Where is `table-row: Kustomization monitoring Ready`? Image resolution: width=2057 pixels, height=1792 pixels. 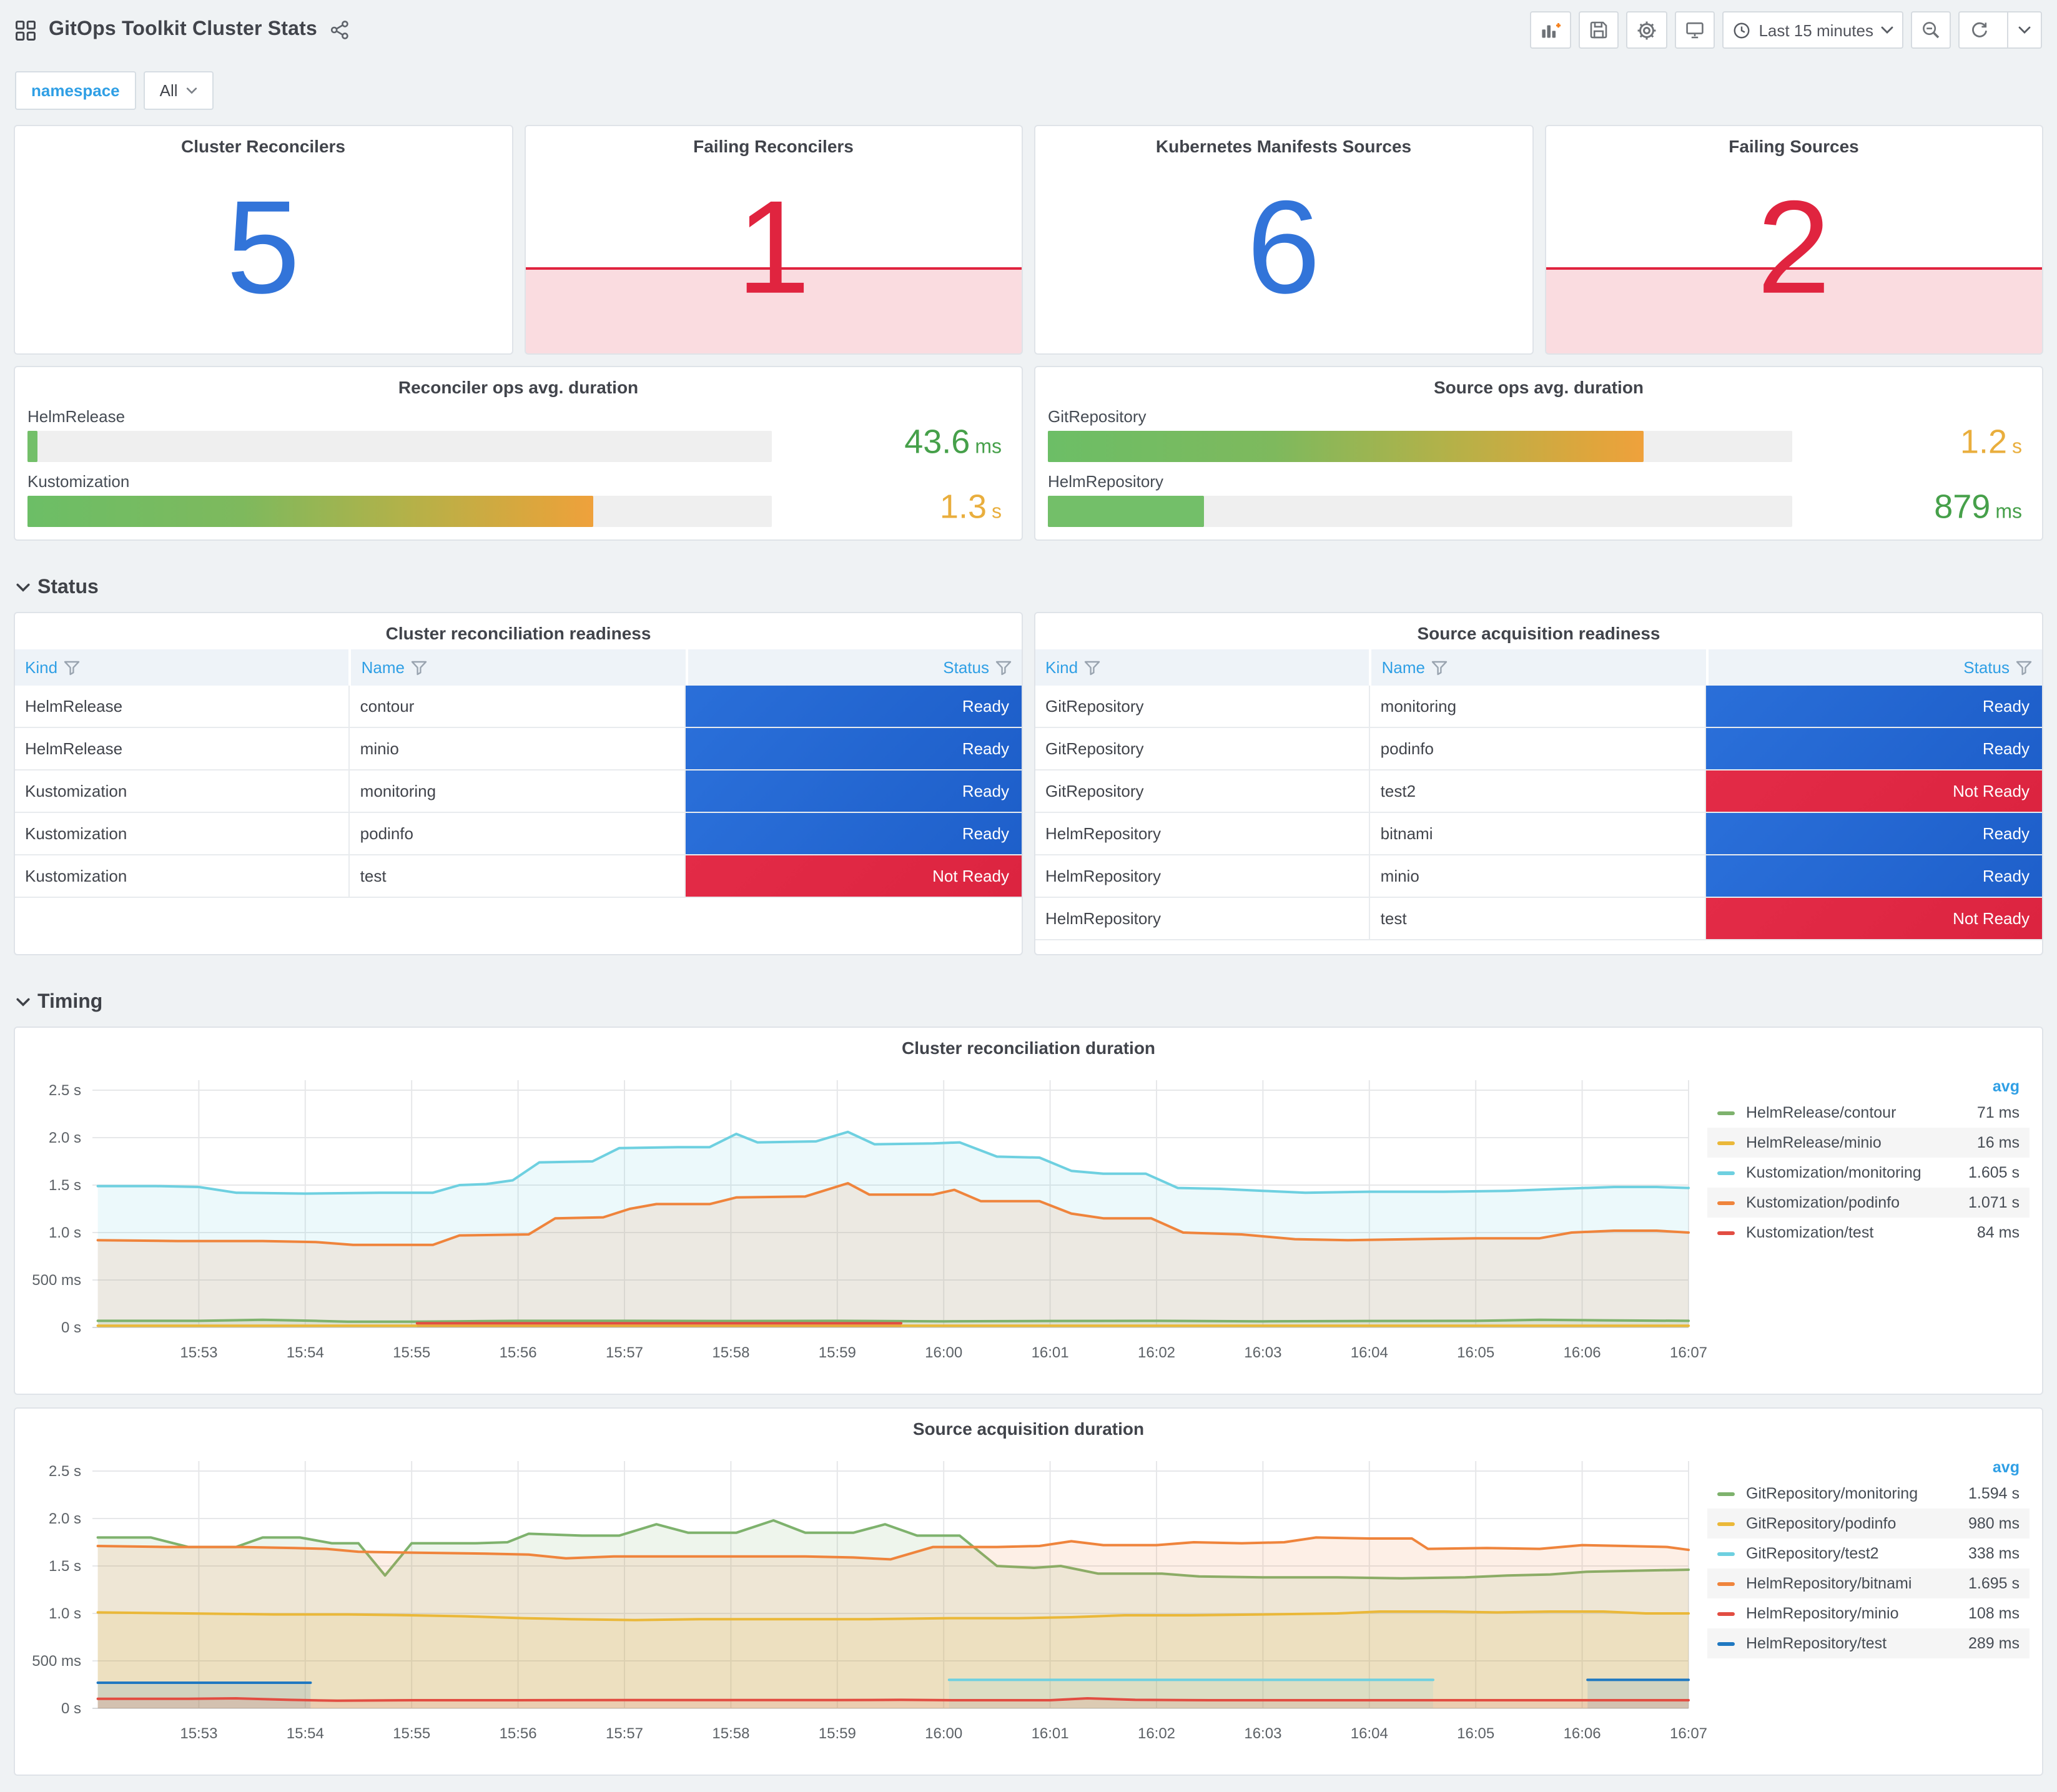
table-row: Kustomization monitoring Ready is located at coordinates (519, 791).